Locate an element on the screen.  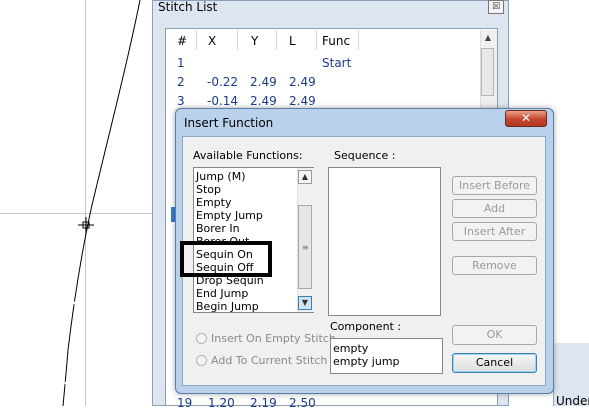
cell-x: 1.20 is located at coordinates (221, 403).